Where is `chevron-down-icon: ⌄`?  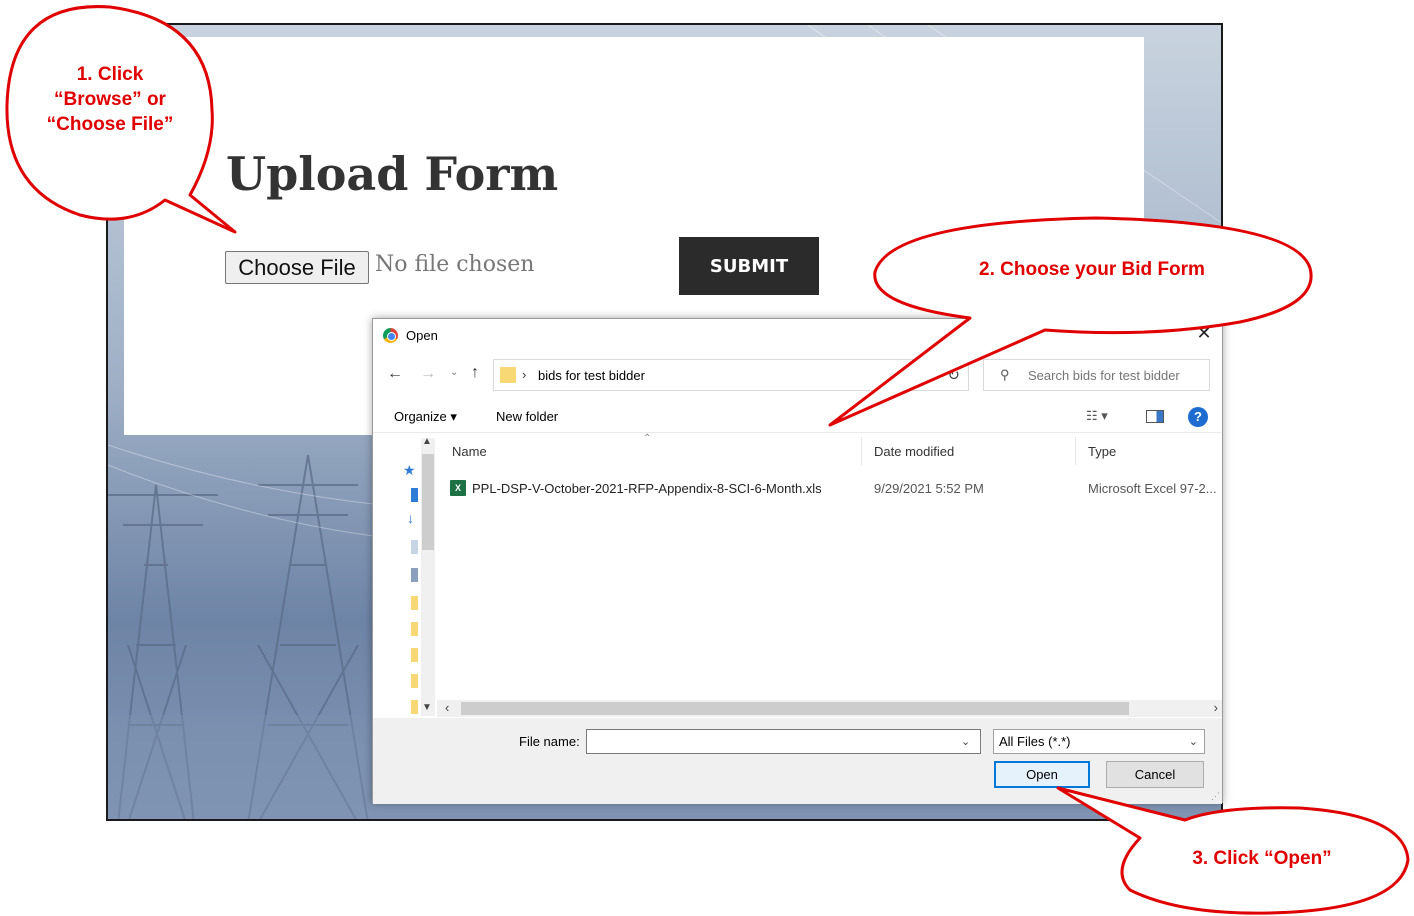 chevron-down-icon: ⌄ is located at coordinates (1193, 742).